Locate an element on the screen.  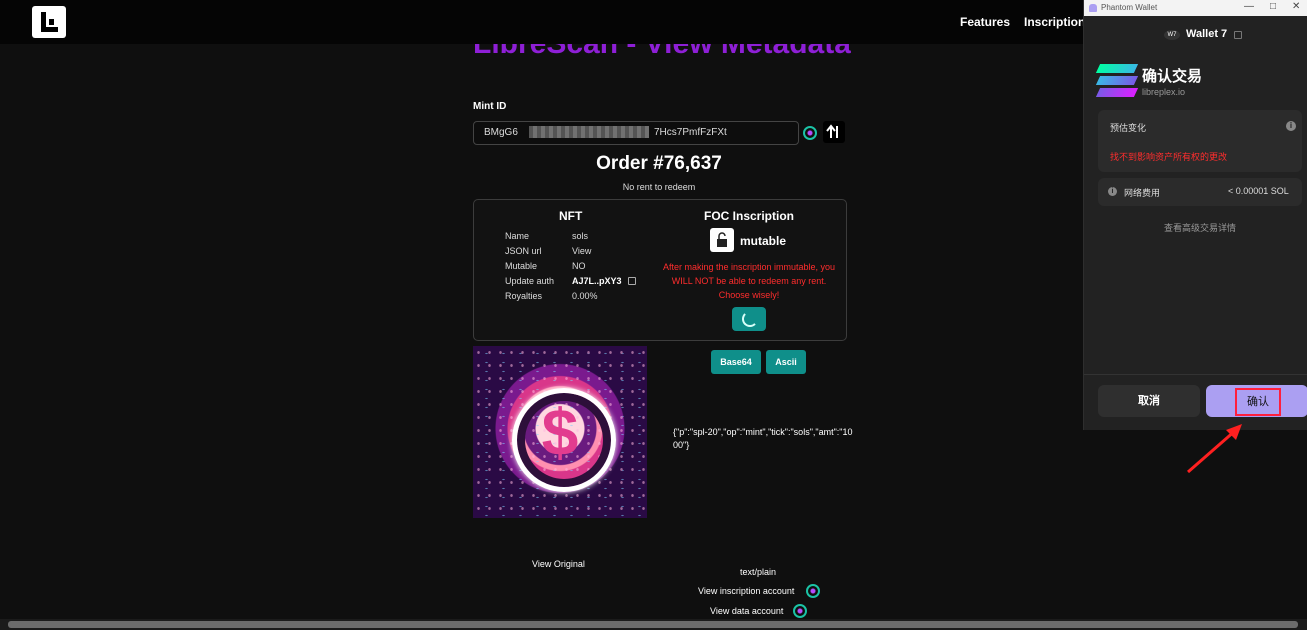
solana-logo-icon is located at coordinates (1117, 81).